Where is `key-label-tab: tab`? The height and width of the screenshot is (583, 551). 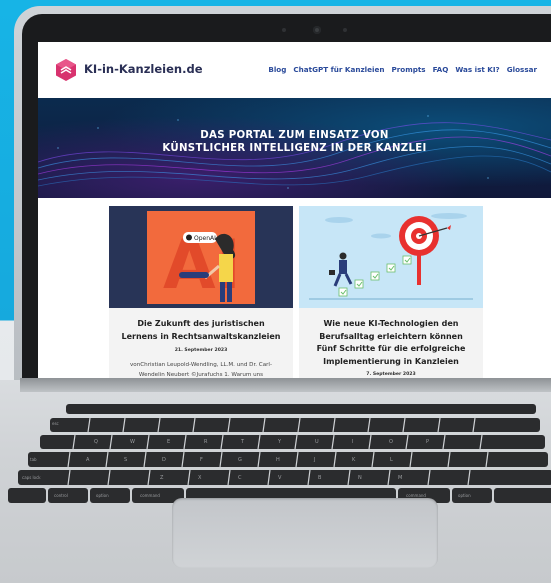 key-label-tab: tab is located at coordinates (33, 459).